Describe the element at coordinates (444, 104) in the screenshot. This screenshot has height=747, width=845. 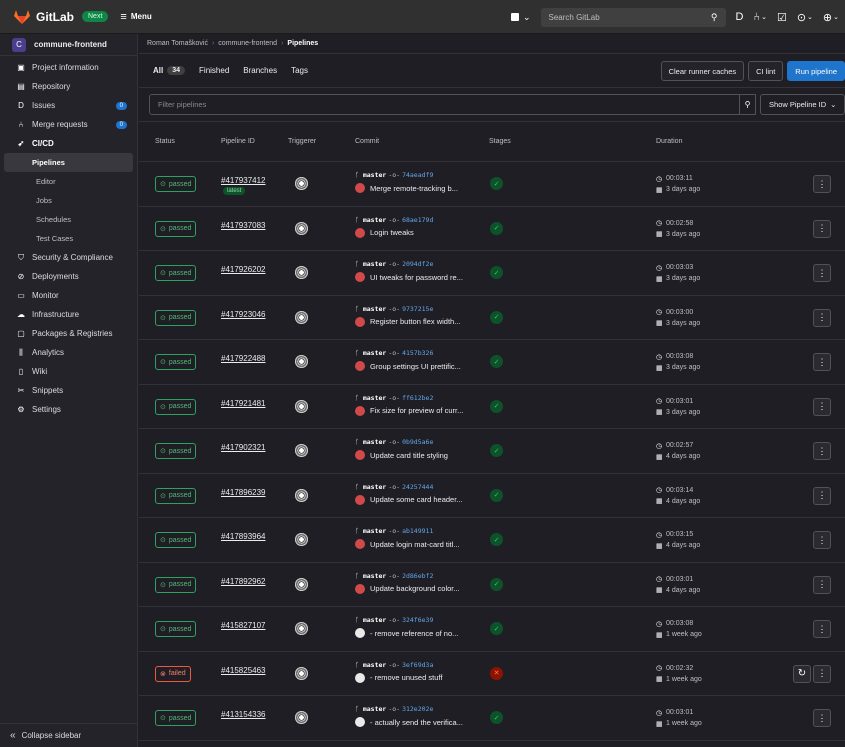
I see `filter-pipelines-input: Filter pipelines` at that location.